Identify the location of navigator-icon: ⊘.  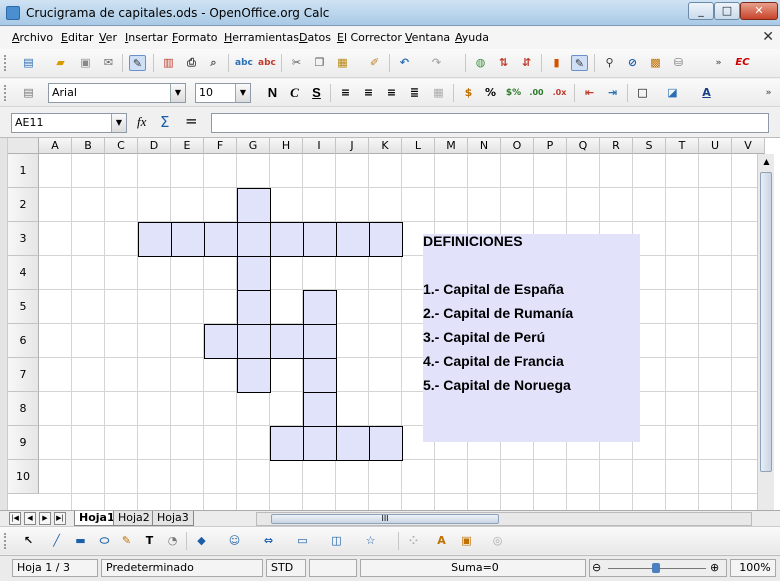
(632, 63).